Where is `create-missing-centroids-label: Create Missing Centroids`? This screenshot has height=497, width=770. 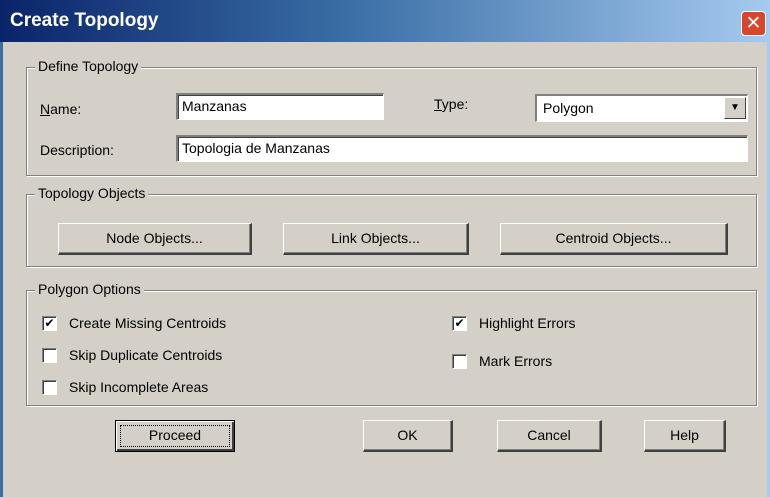 create-missing-centroids-label: Create Missing Centroids is located at coordinates (148, 323).